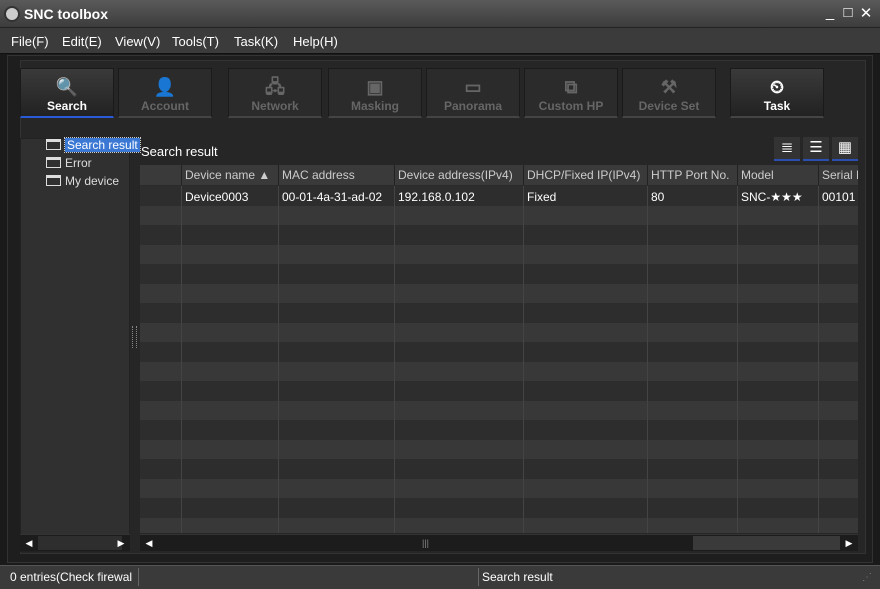  What do you see at coordinates (778, 196) in the screenshot?
I see `table-cell: SNC-★★★` at bounding box center [778, 196].